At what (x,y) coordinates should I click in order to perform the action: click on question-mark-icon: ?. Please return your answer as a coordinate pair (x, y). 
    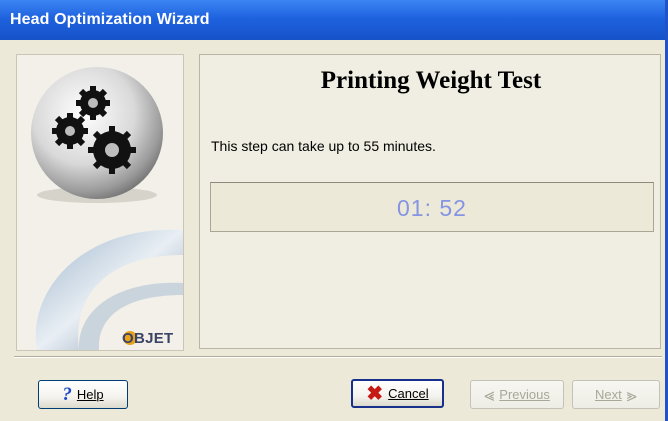
    Looking at the image, I should click on (67, 394).